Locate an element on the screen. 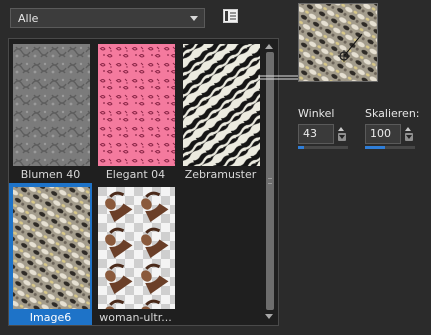  grip-icon is located at coordinates (270, 181).